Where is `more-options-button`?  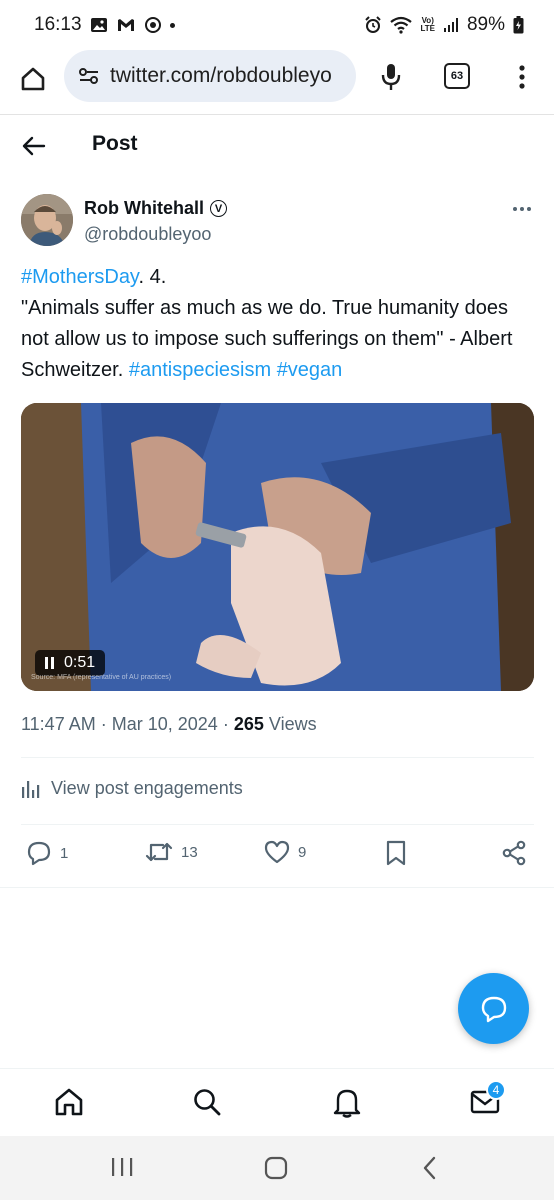
more-options-button is located at coordinates (522, 209).